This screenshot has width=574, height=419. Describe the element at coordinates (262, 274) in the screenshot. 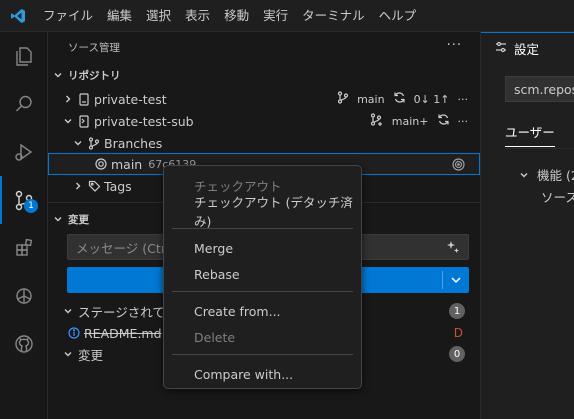

I see `menu-item-rebase: Rebase` at that location.